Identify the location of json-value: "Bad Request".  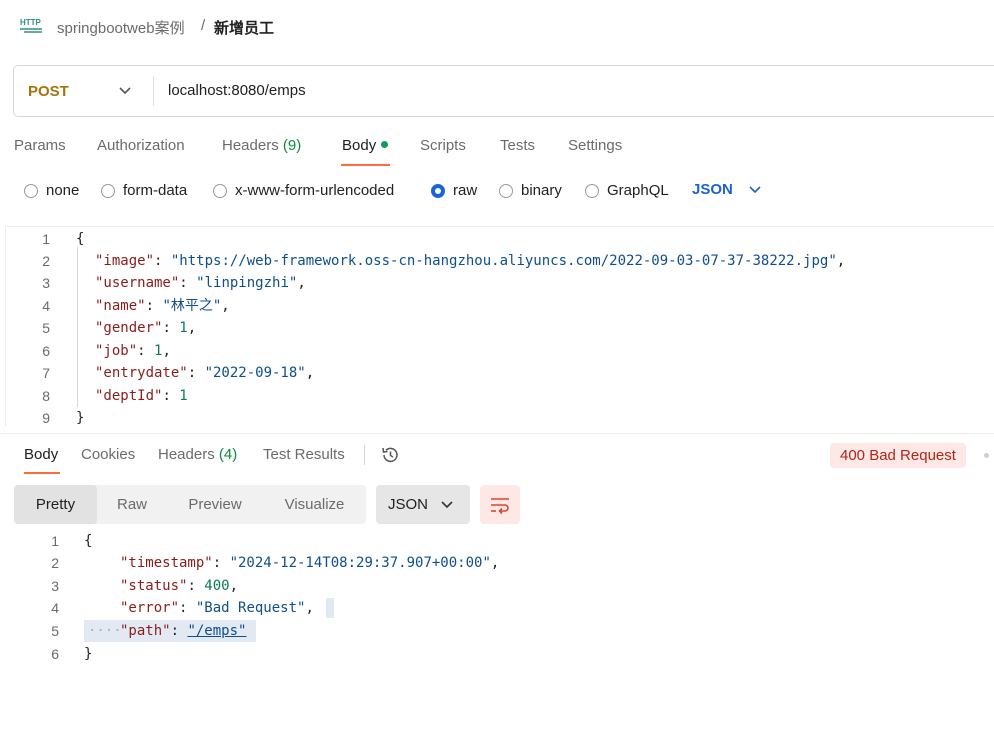
(250, 608).